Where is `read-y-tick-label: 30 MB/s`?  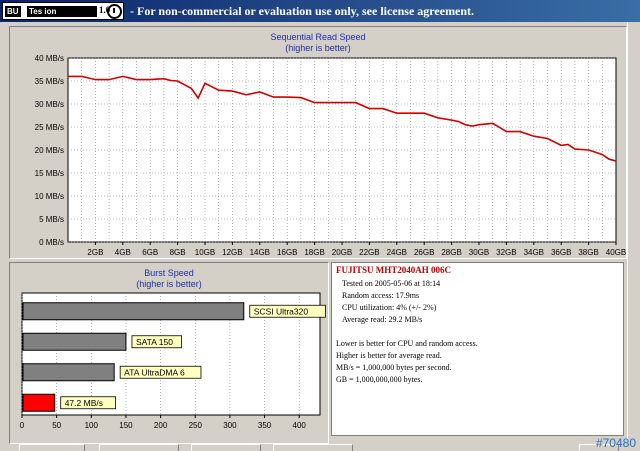 read-y-tick-label: 30 MB/s is located at coordinates (49, 104).